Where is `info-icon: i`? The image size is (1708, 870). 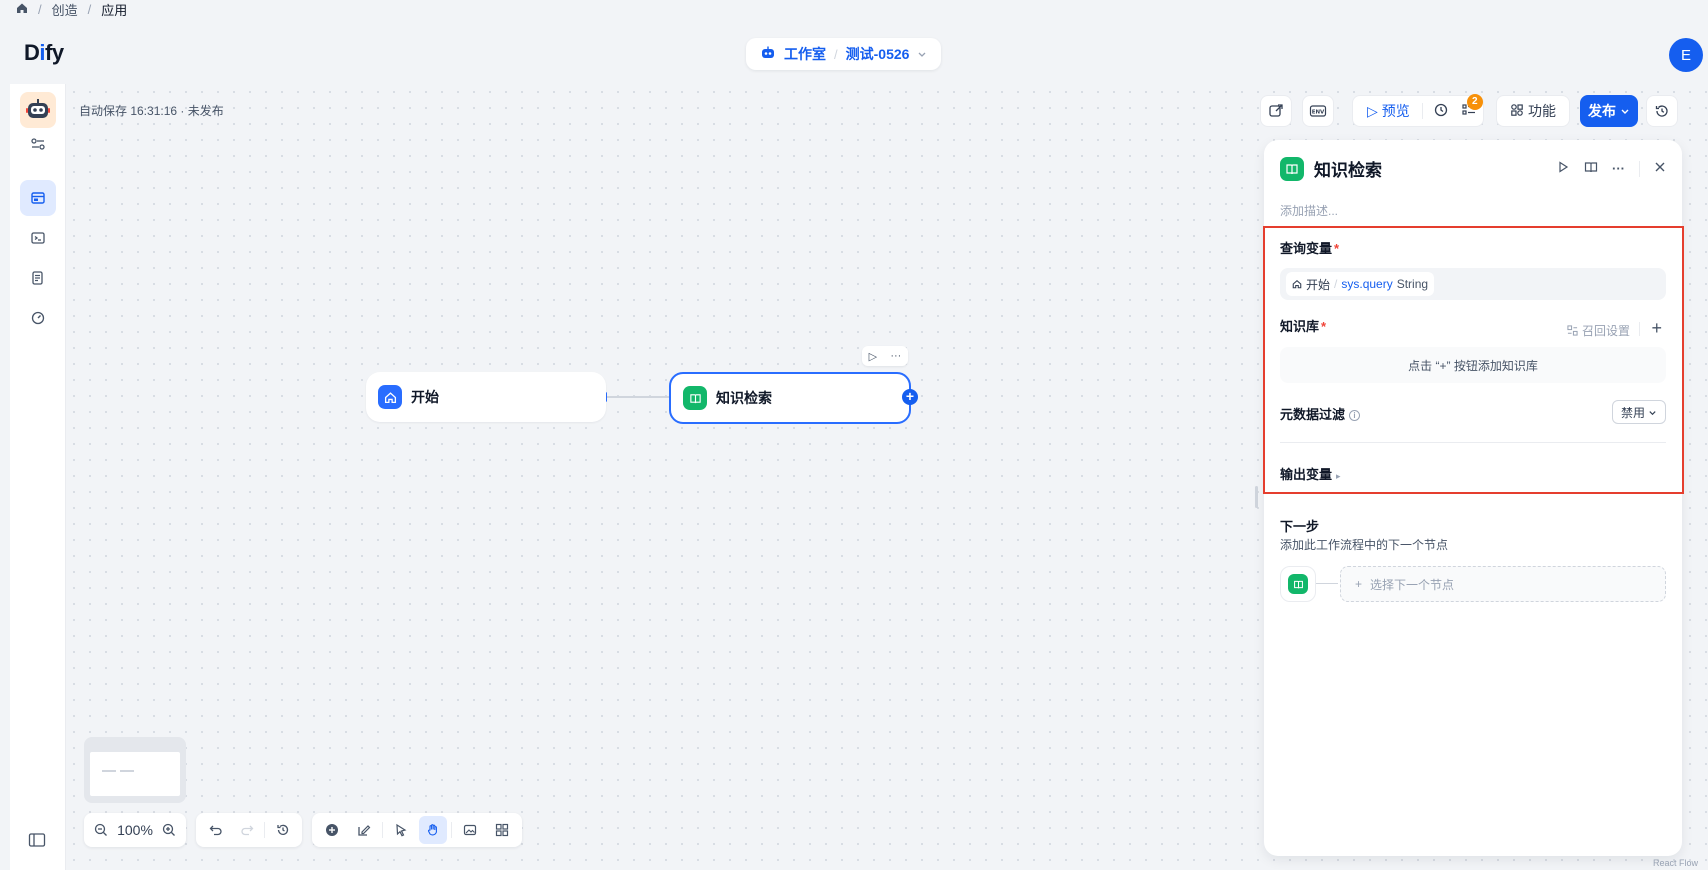 info-icon: i is located at coordinates (1355, 416).